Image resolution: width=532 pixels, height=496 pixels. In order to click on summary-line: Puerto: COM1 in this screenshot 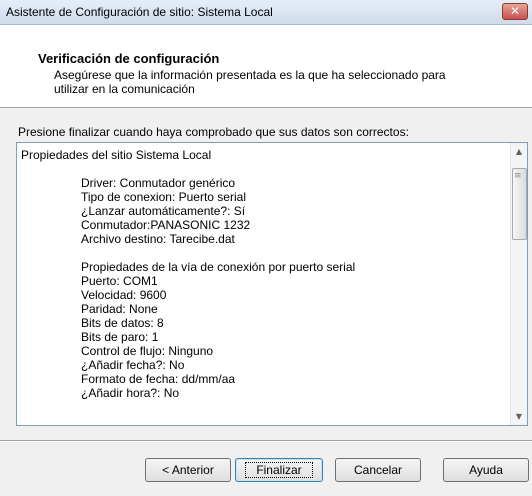, I will do `click(119, 281)`.